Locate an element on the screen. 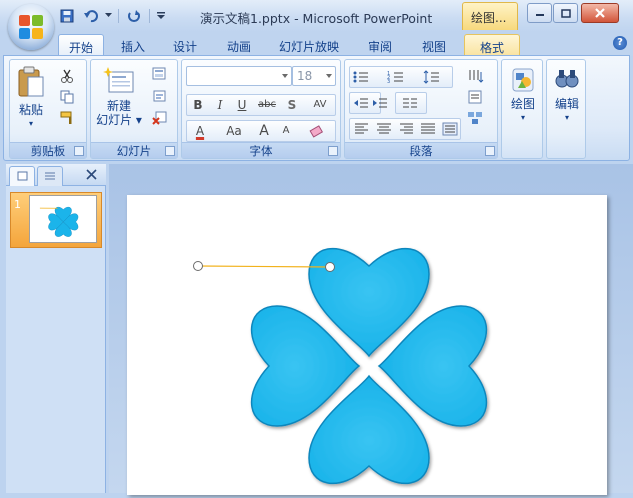 Image resolution: width=633 pixels, height=498 pixels. ribbon-tab-row: 开始 插入 设计 动画 幻灯片放映 审阅 视图 格式 is located at coordinates (316, 44).